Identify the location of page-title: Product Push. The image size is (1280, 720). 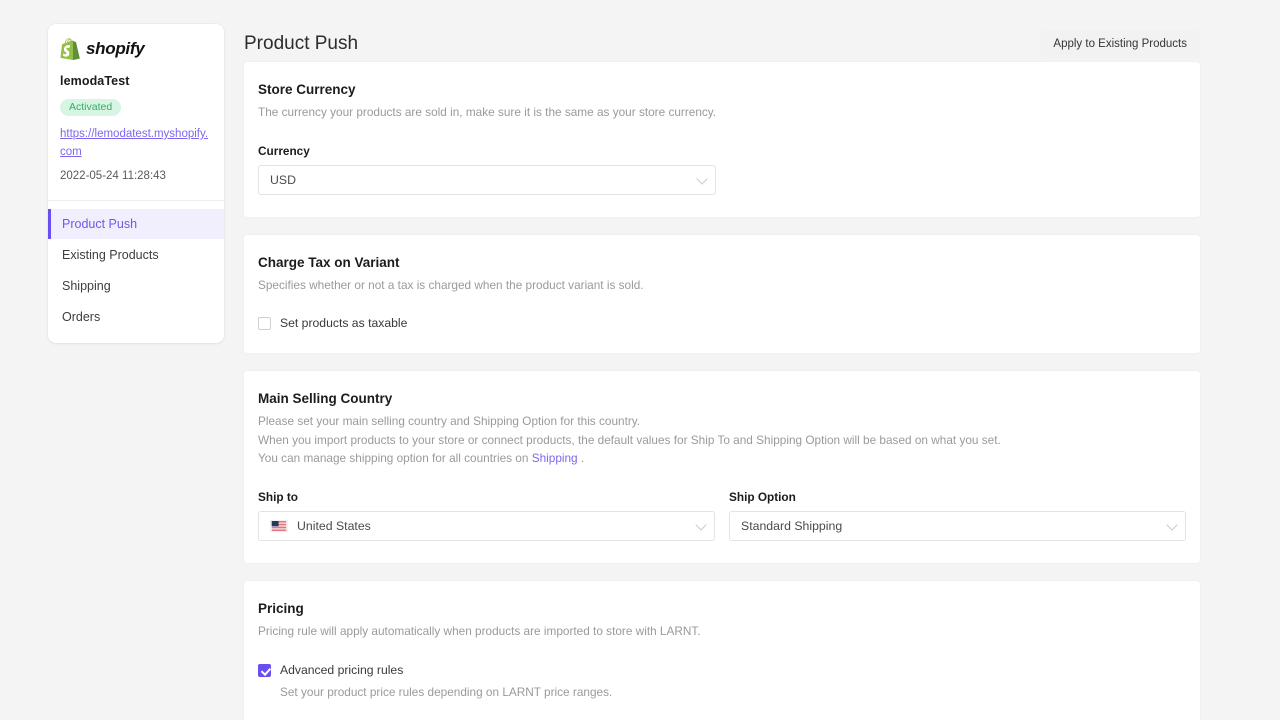
(301, 43).